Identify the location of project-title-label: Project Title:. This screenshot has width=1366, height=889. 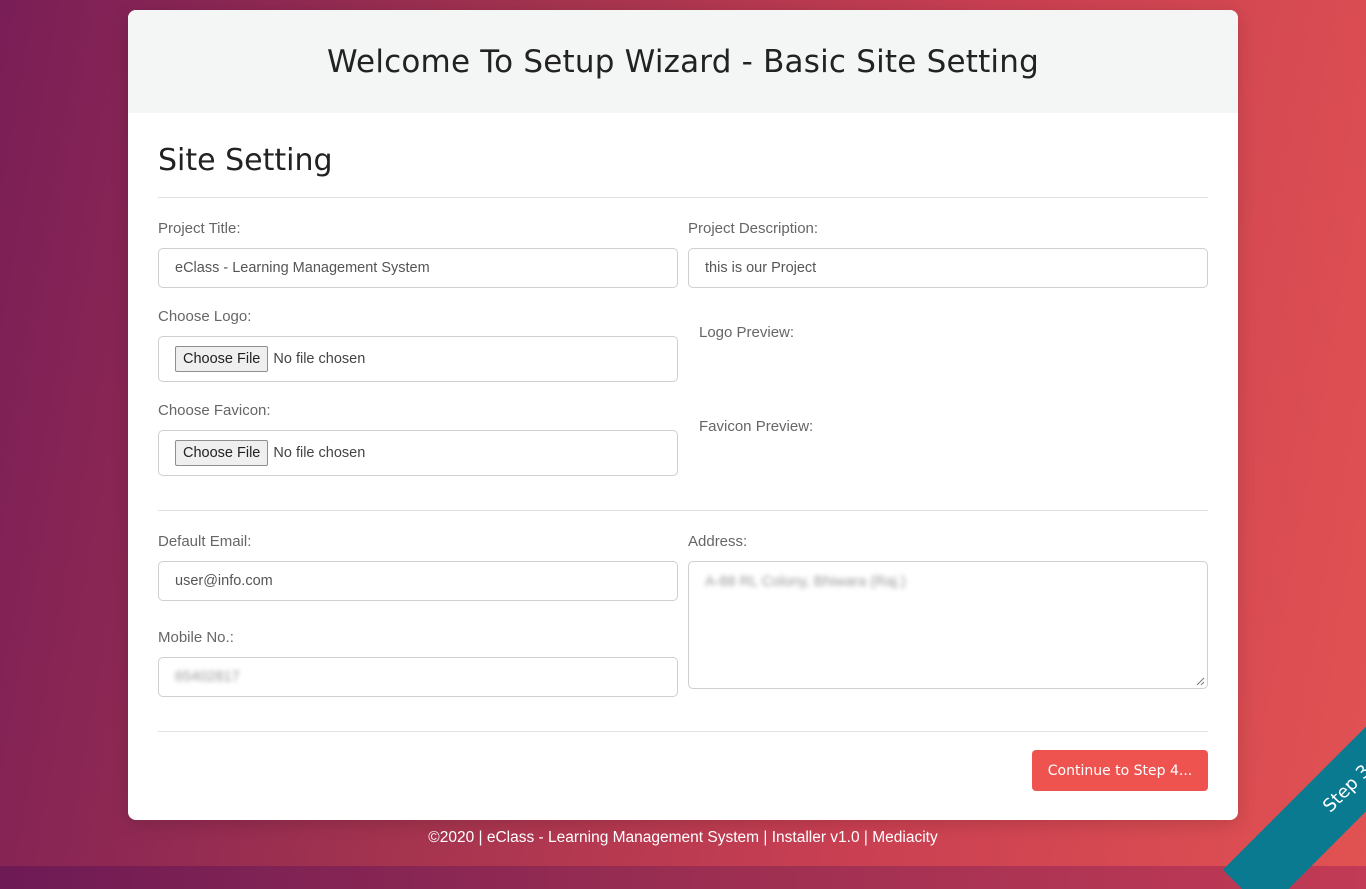
(199, 228).